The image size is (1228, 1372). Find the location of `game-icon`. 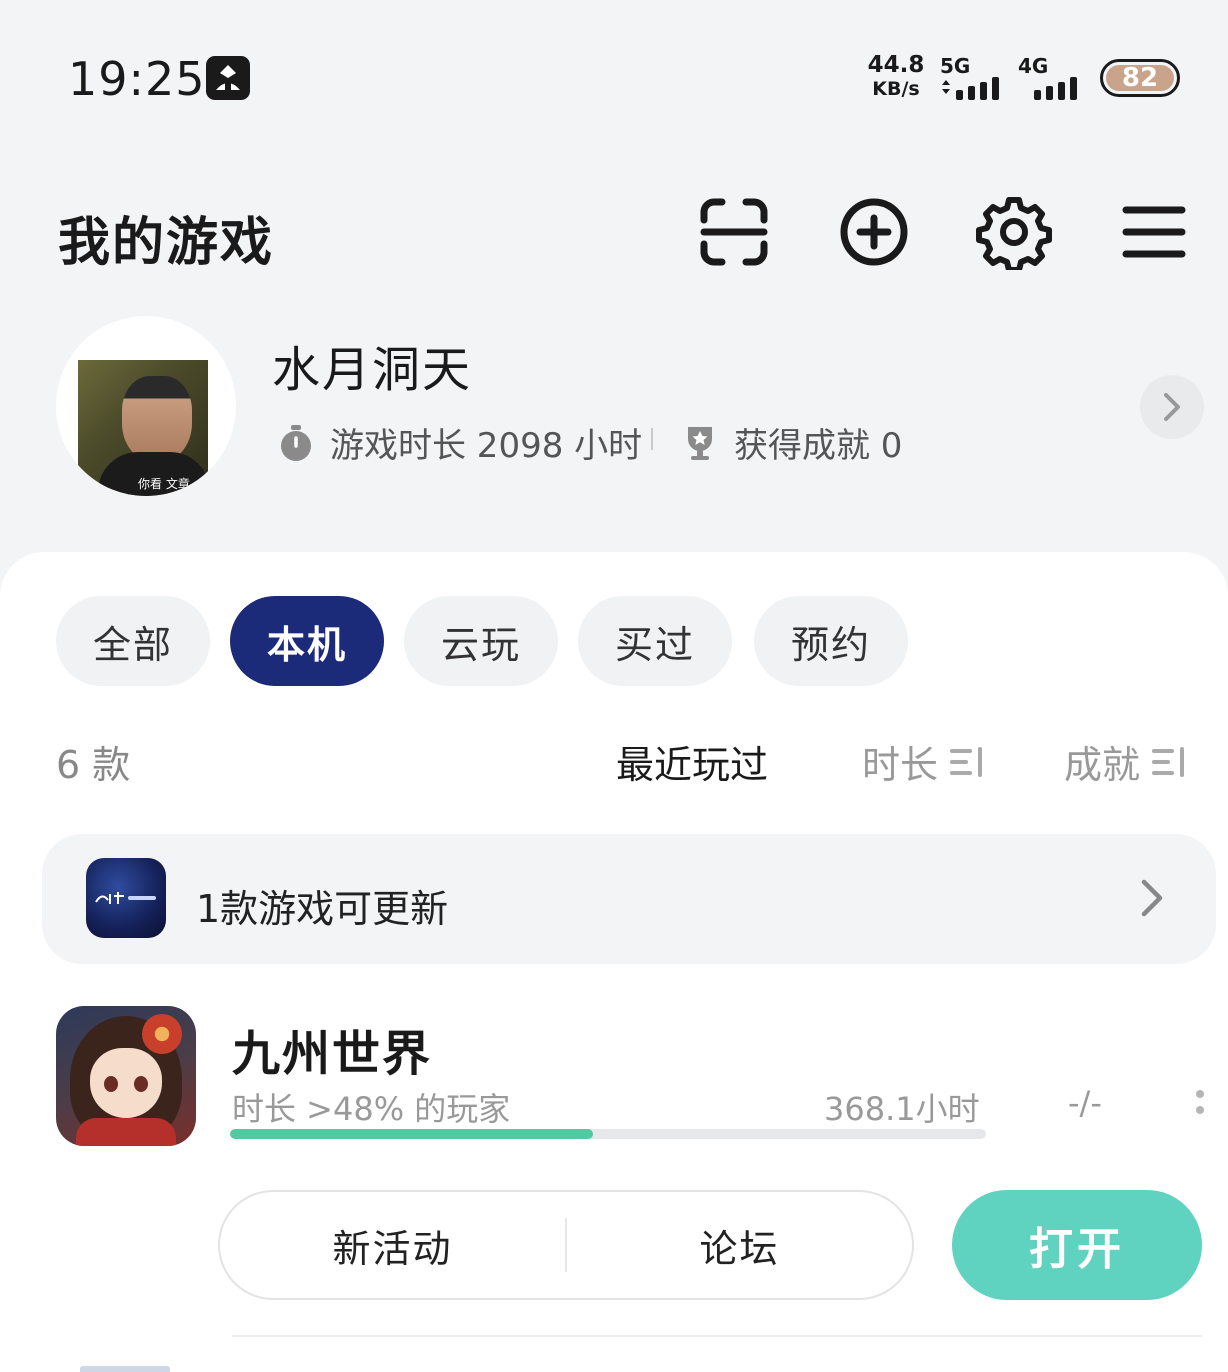

game-icon is located at coordinates (126, 1076).